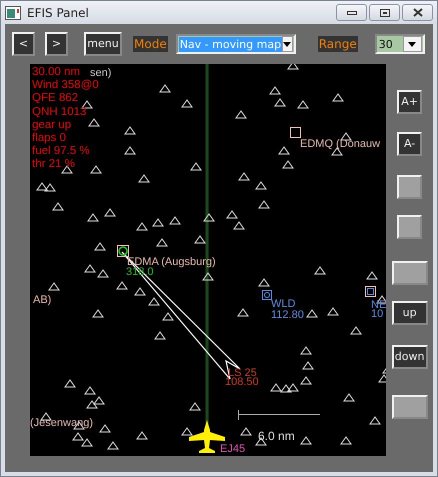 The width and height of the screenshot is (438, 477). Describe the element at coordinates (399, 44) in the screenshot. I see `range-select: 30` at that location.